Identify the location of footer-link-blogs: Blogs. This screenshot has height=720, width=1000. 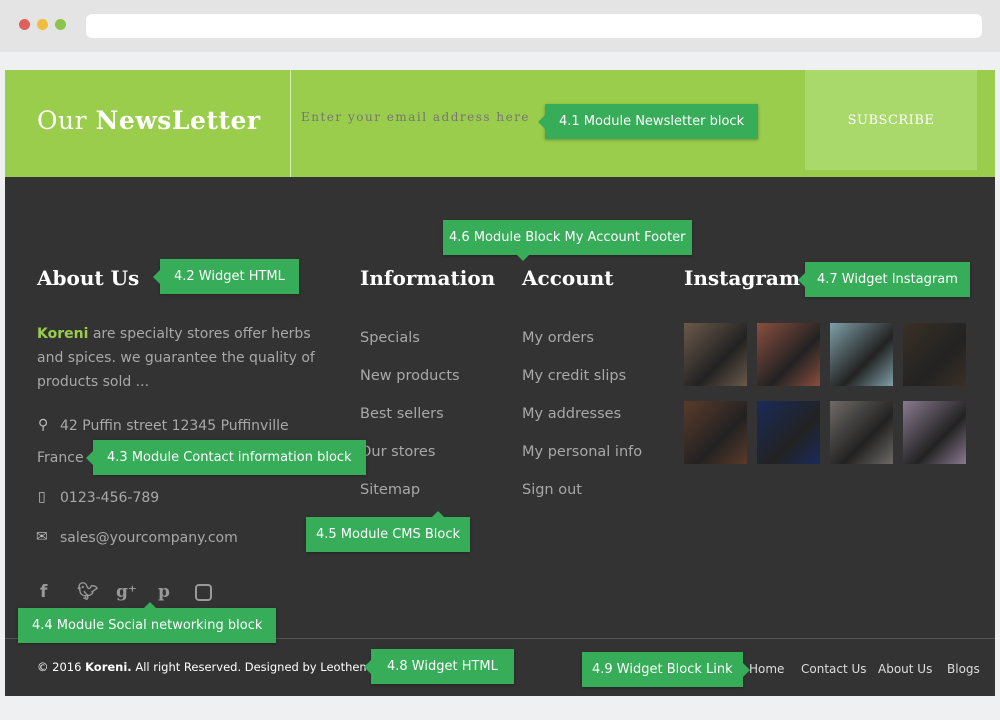
(963, 669).